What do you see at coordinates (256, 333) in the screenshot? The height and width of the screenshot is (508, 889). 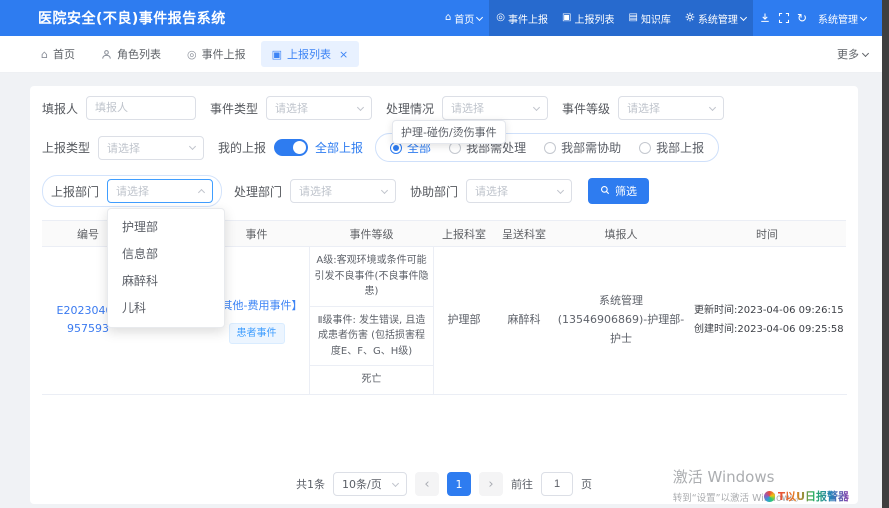 I see `event-tag: 患者事件` at bounding box center [256, 333].